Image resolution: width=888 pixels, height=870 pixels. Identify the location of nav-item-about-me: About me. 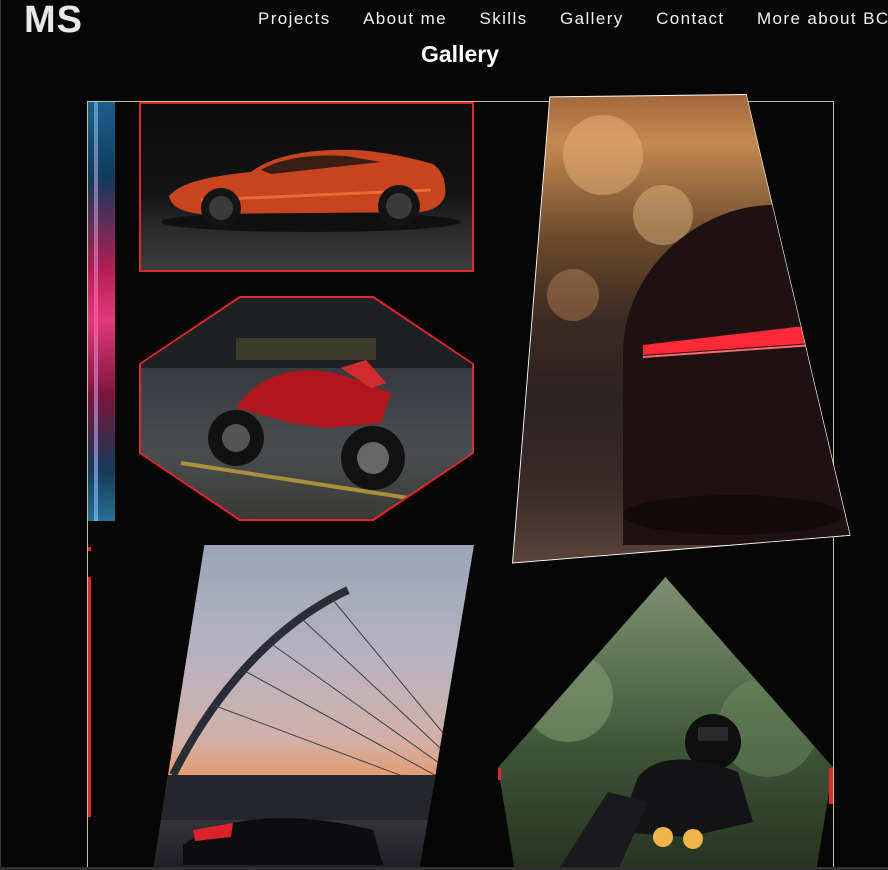
(405, 19).